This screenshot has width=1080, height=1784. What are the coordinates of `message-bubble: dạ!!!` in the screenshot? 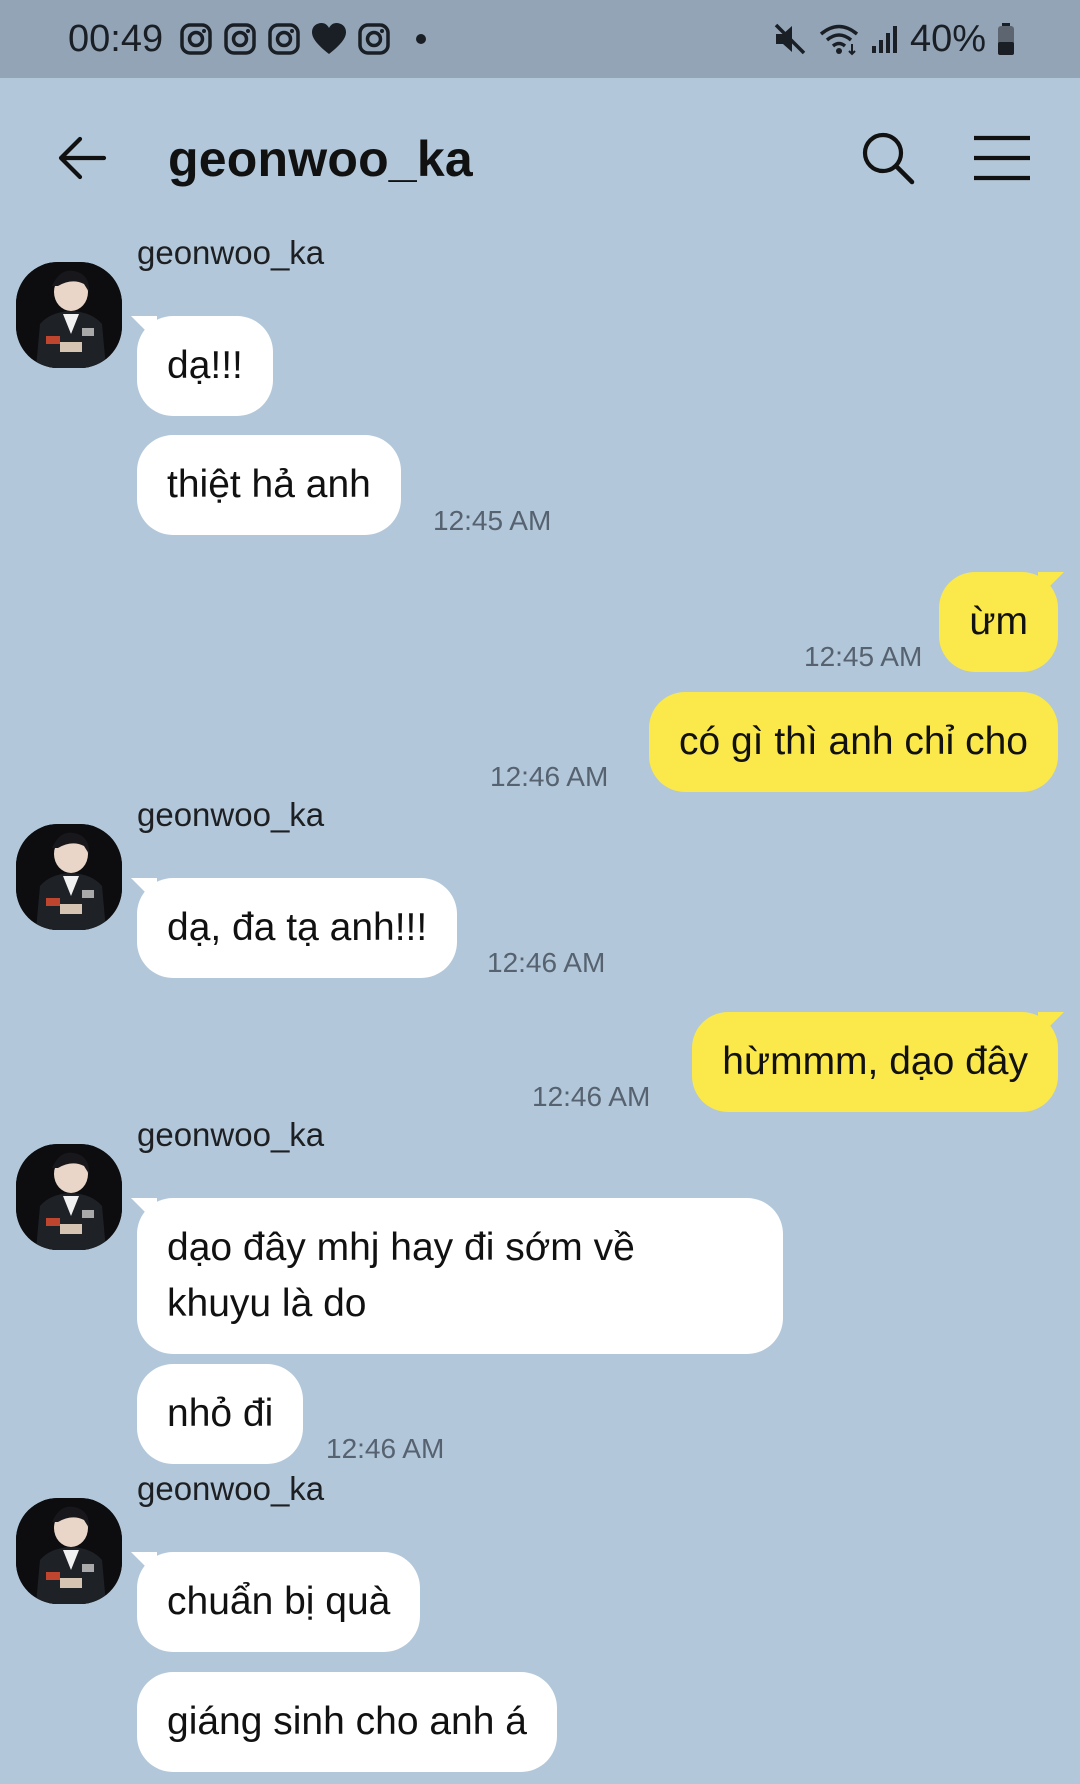 It's located at (205, 366).